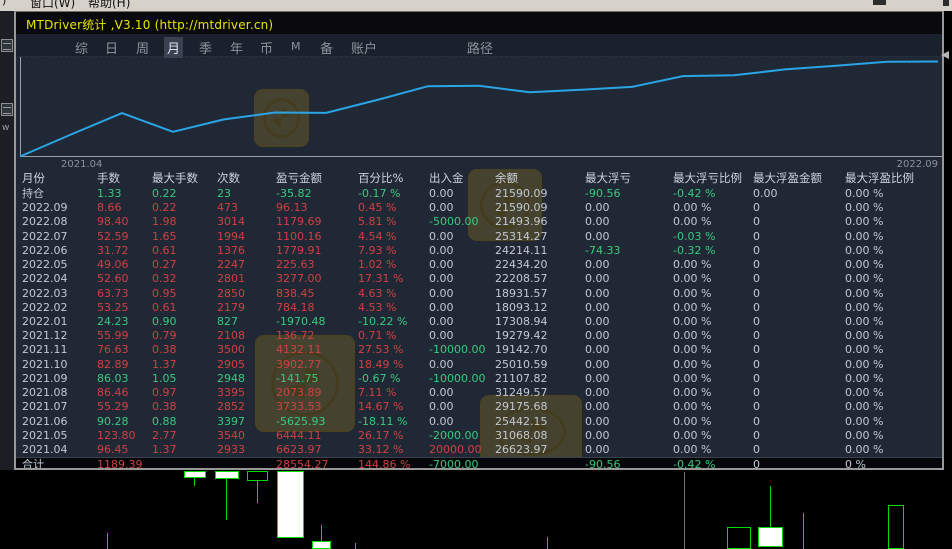 The width and height of the screenshot is (952, 549). Describe the element at coordinates (299, 435) in the screenshot. I see `table-cell: 6444.11` at that location.